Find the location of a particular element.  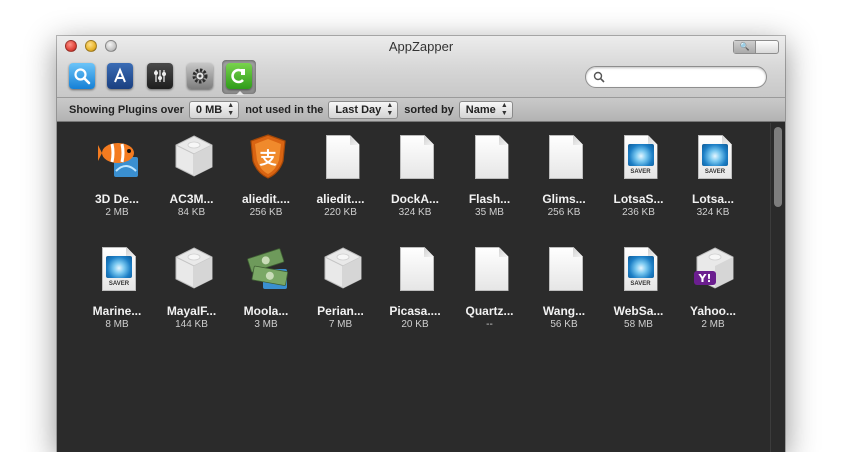

plugin-icon is located at coordinates (239, 76).